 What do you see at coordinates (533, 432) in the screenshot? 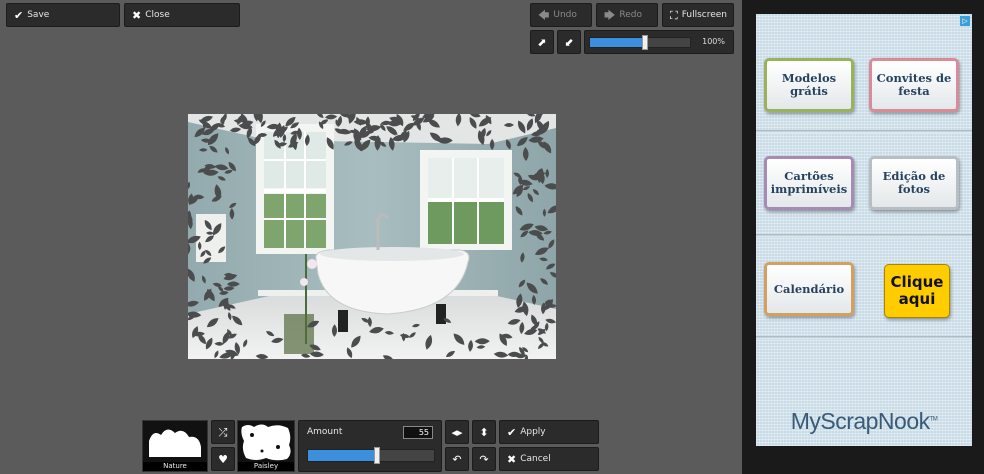
I see `apply-button-label: Apply` at bounding box center [533, 432].